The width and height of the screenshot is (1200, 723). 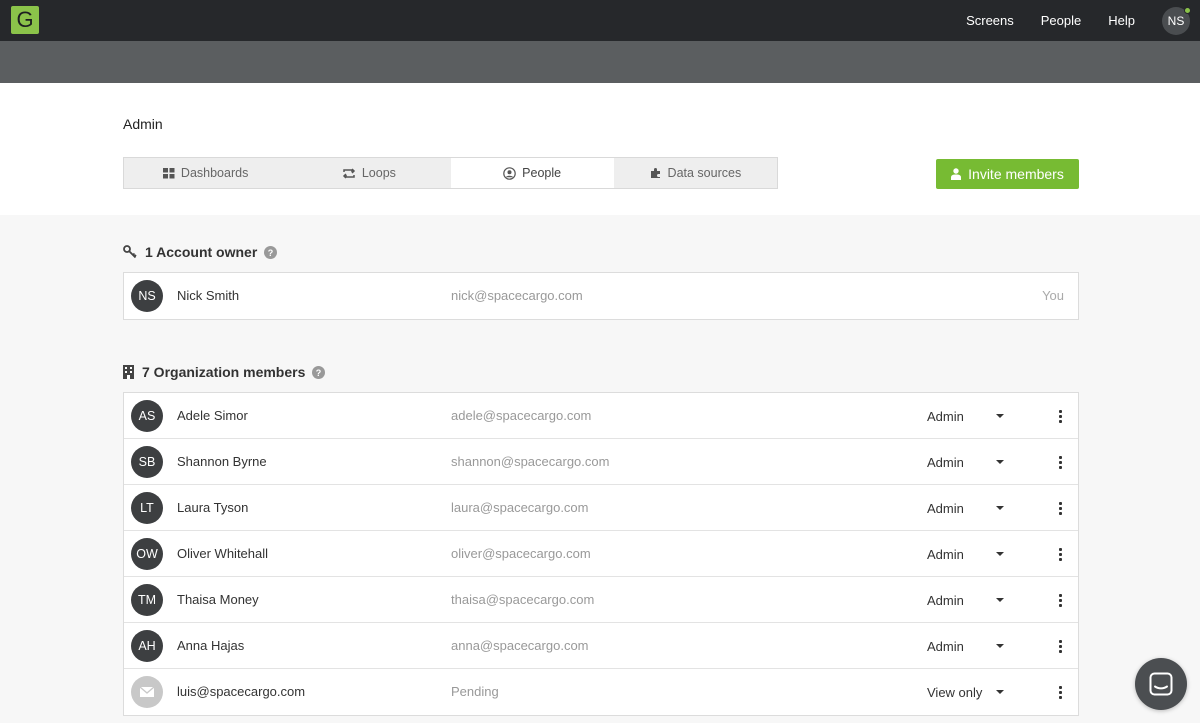 What do you see at coordinates (523, 599) in the screenshot?
I see `member-email: thaisa@spacecargo.com` at bounding box center [523, 599].